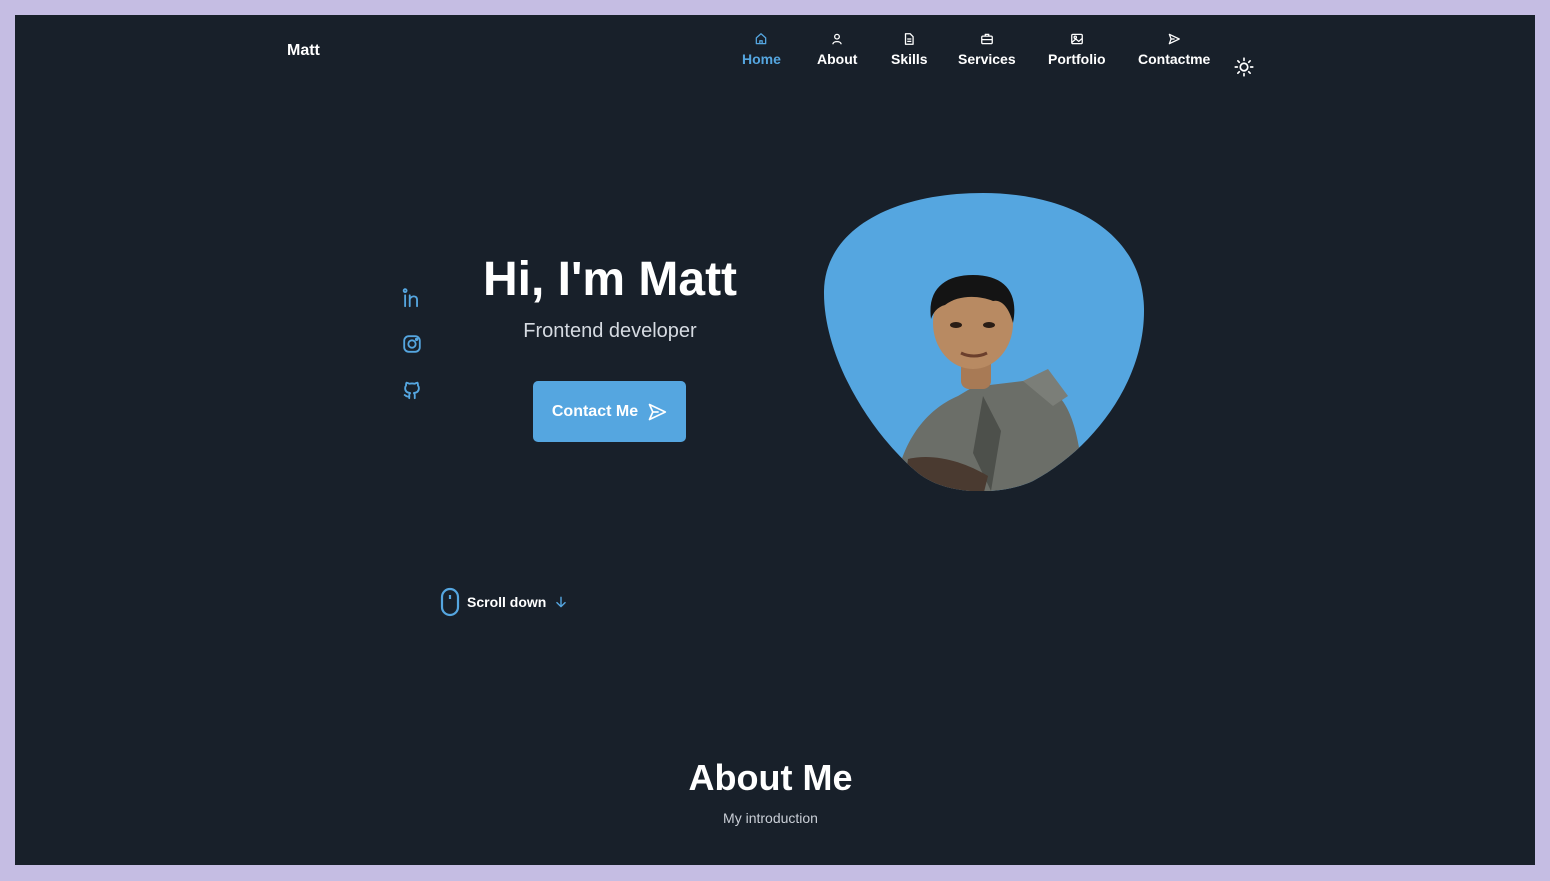  Describe the element at coordinates (761, 49) in the screenshot. I see `nav-home: Home` at that location.